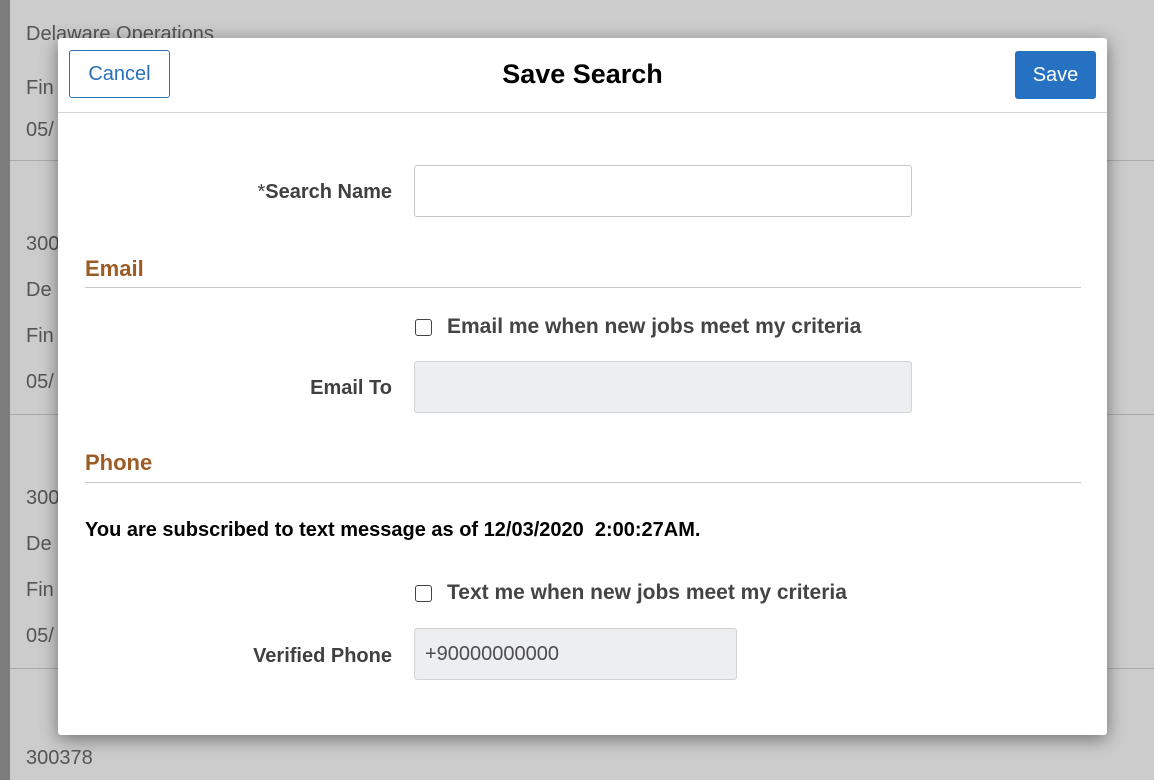 This screenshot has height=780, width=1154. What do you see at coordinates (663, 387) in the screenshot?
I see `email-to-field` at bounding box center [663, 387].